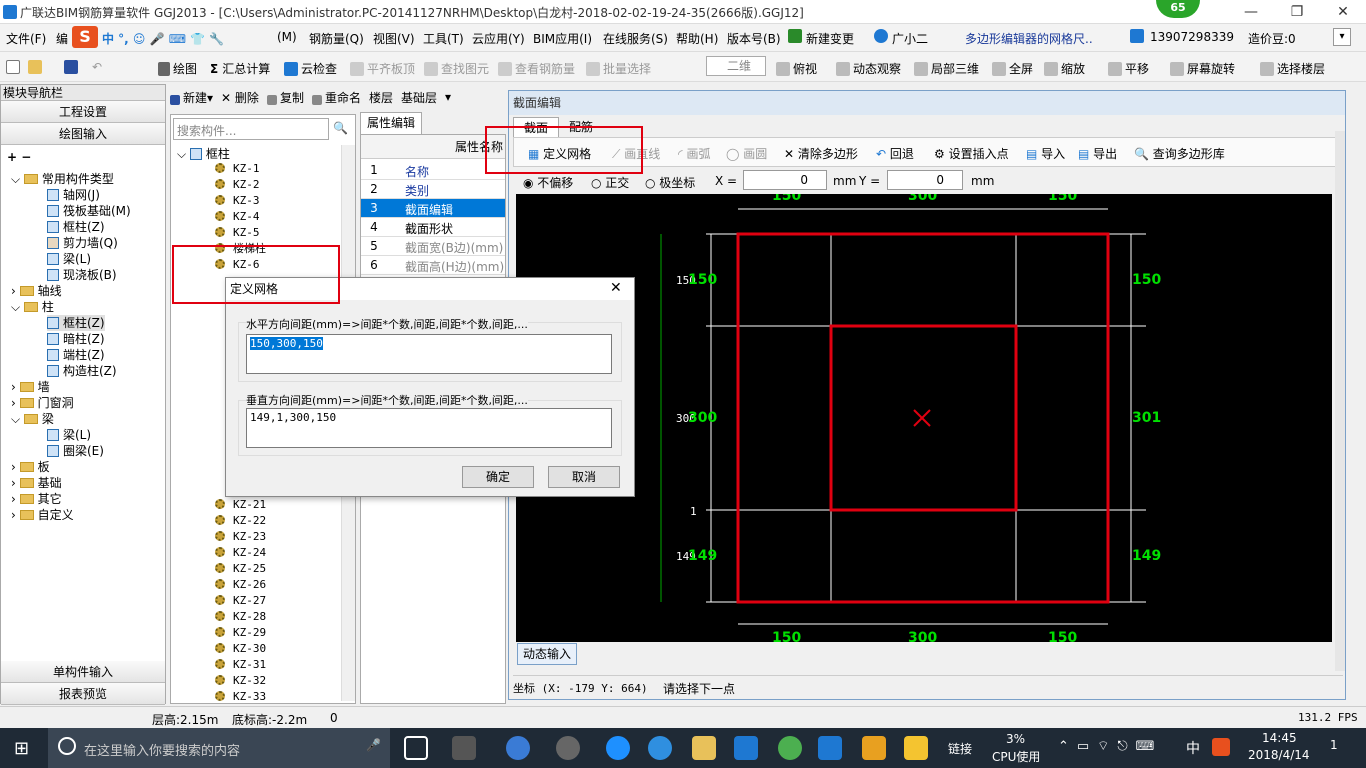 The width and height of the screenshot is (1366, 768). Describe the element at coordinates (429, 428) in the screenshot. I see `v-spacing-input: 149,1,300,150` at that location.